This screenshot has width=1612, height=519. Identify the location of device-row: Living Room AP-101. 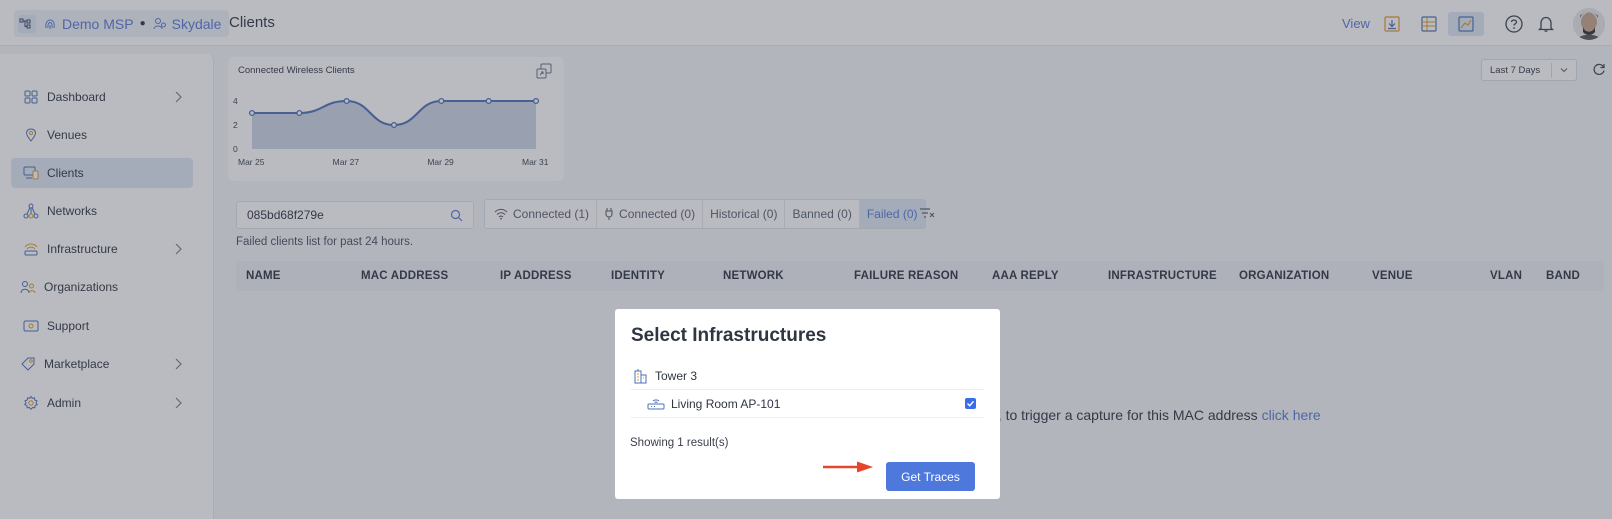
(807, 404).